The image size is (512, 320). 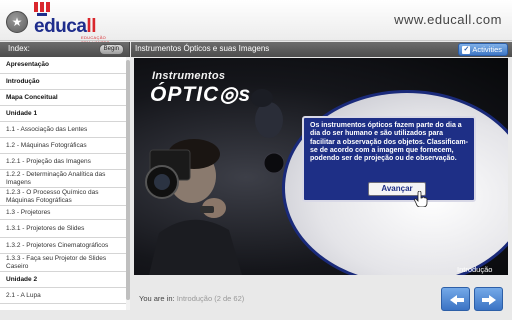 What do you see at coordinates (63, 162) in the screenshot?
I see `sidebar-item: 1.2.1 - Projeção das Imagens` at bounding box center [63, 162].